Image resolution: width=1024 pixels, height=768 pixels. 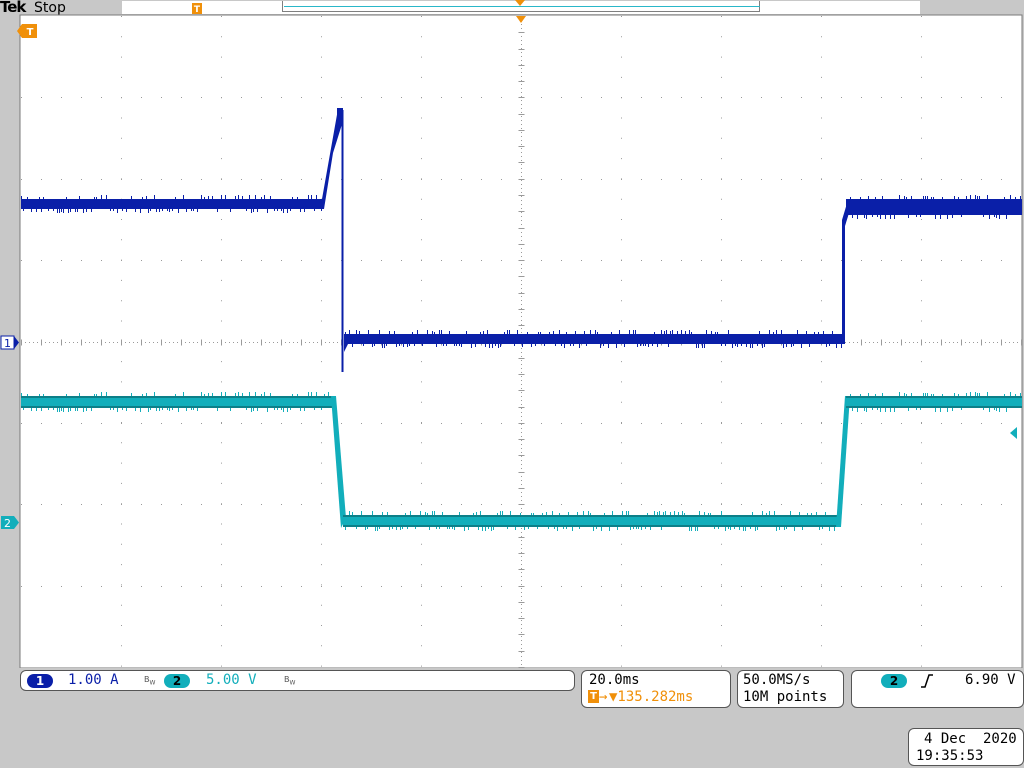 I want to click on record-length: 10M points, so click(x=785, y=697).